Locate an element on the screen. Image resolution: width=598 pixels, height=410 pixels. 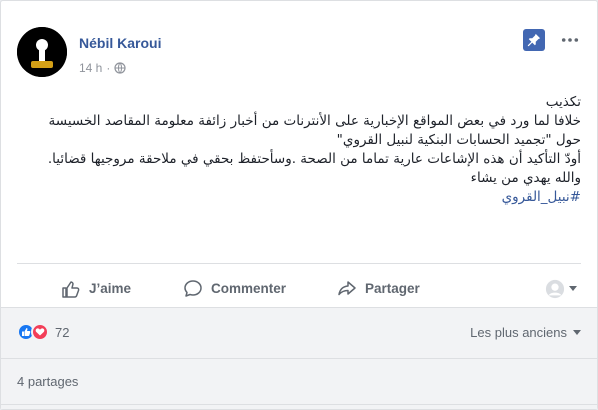
more-dots-icon is located at coordinates (570, 40).